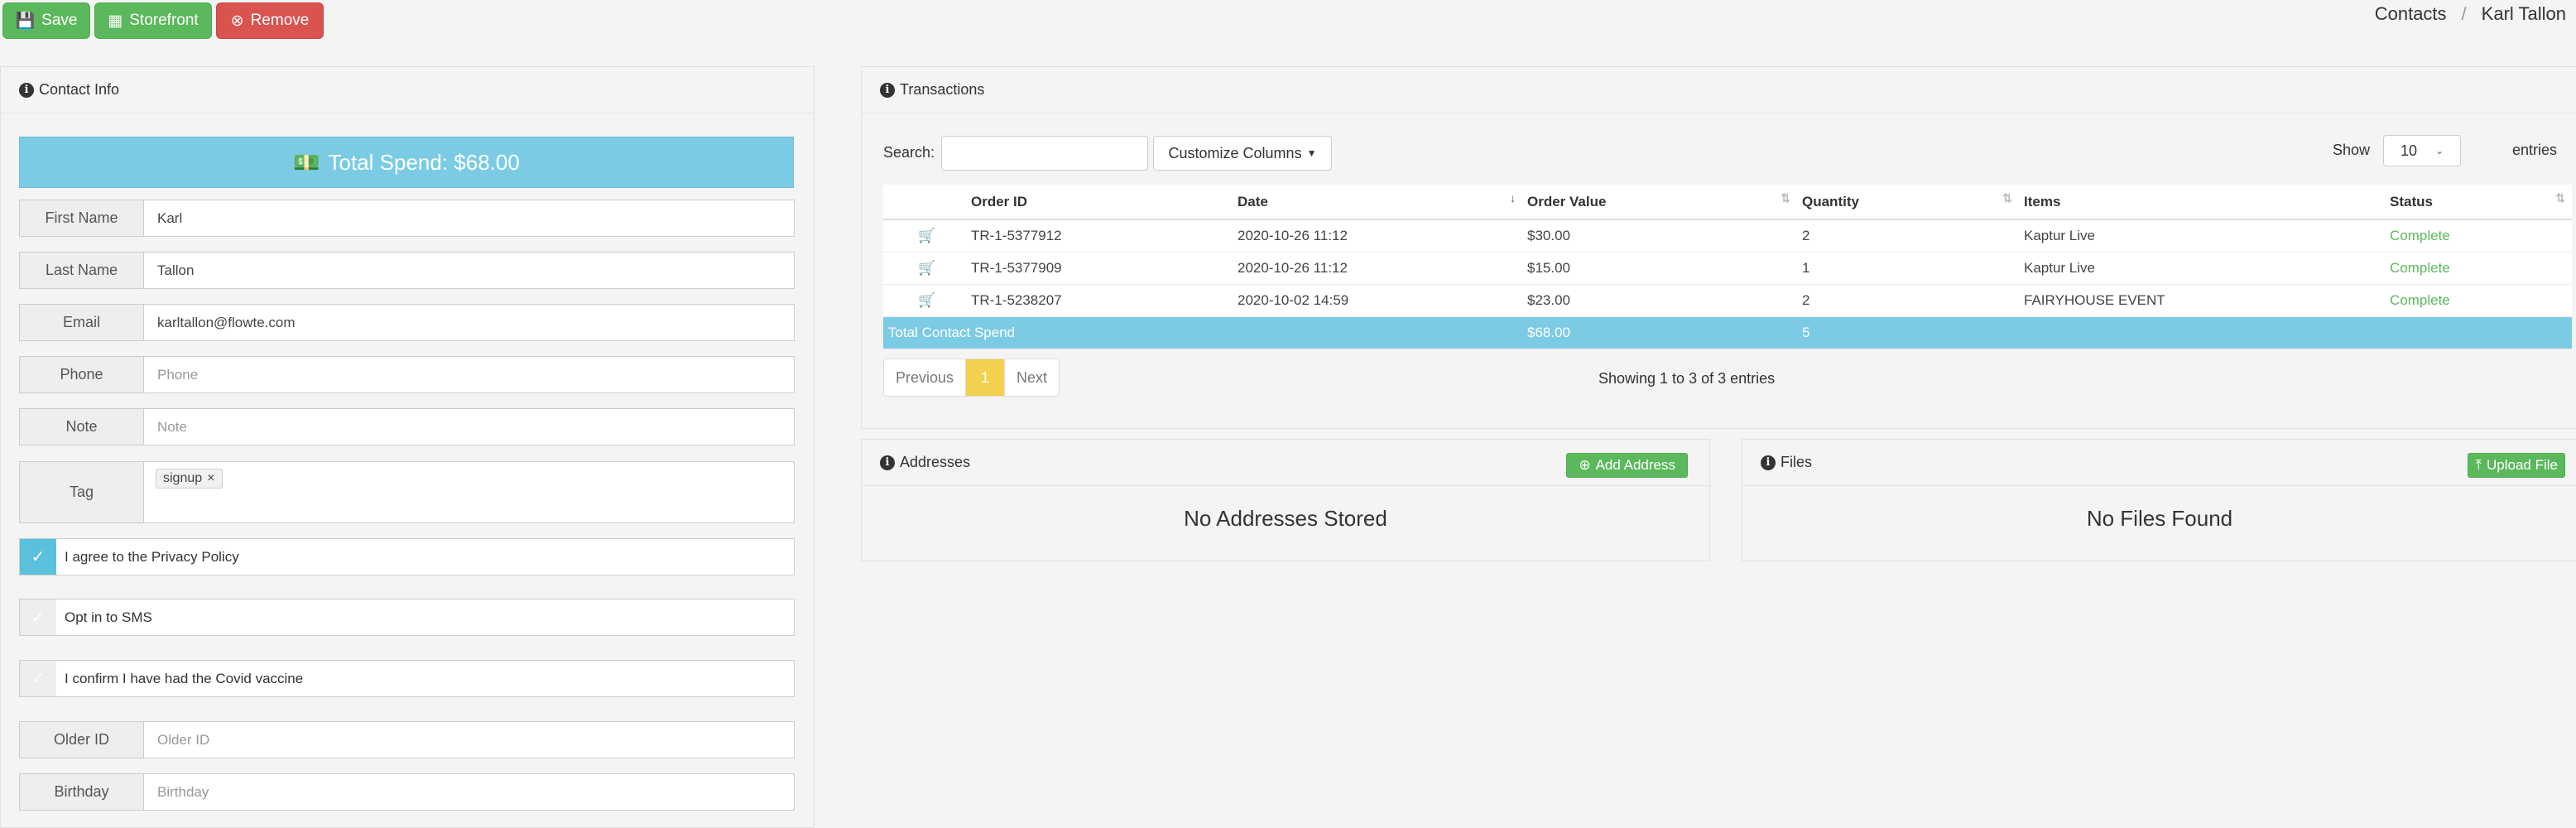  I want to click on upload-icon: ⤒, so click(2478, 465).